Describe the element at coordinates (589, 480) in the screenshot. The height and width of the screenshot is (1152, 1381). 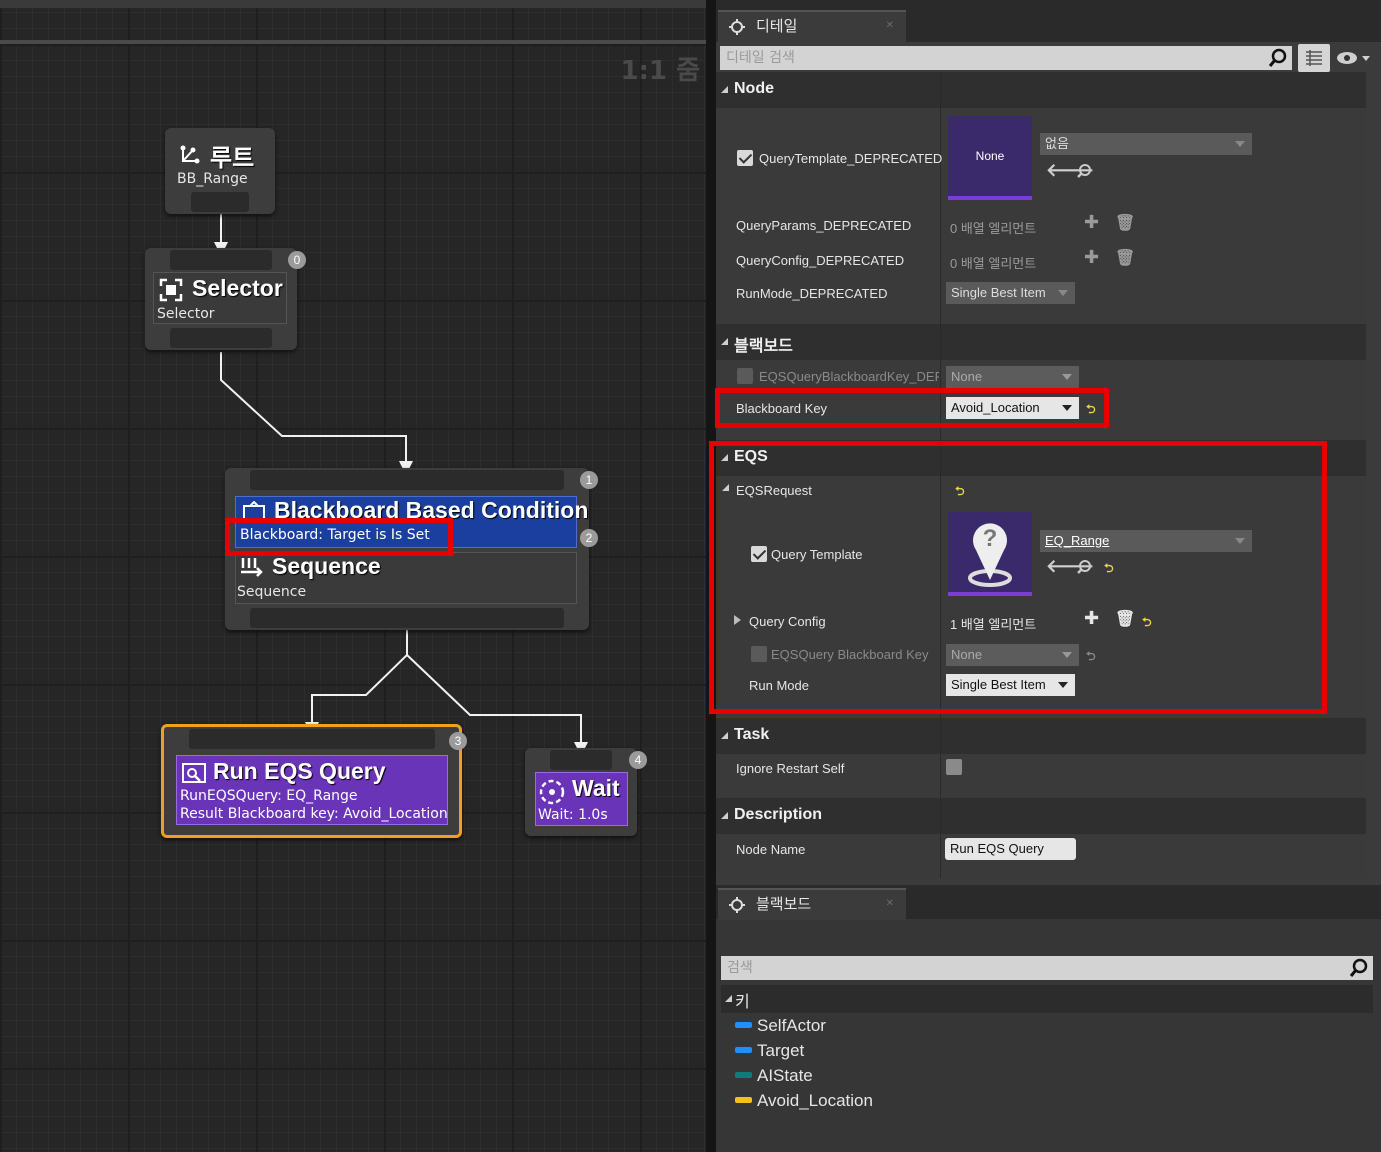
I see `sequence-index-badge: 1` at that location.